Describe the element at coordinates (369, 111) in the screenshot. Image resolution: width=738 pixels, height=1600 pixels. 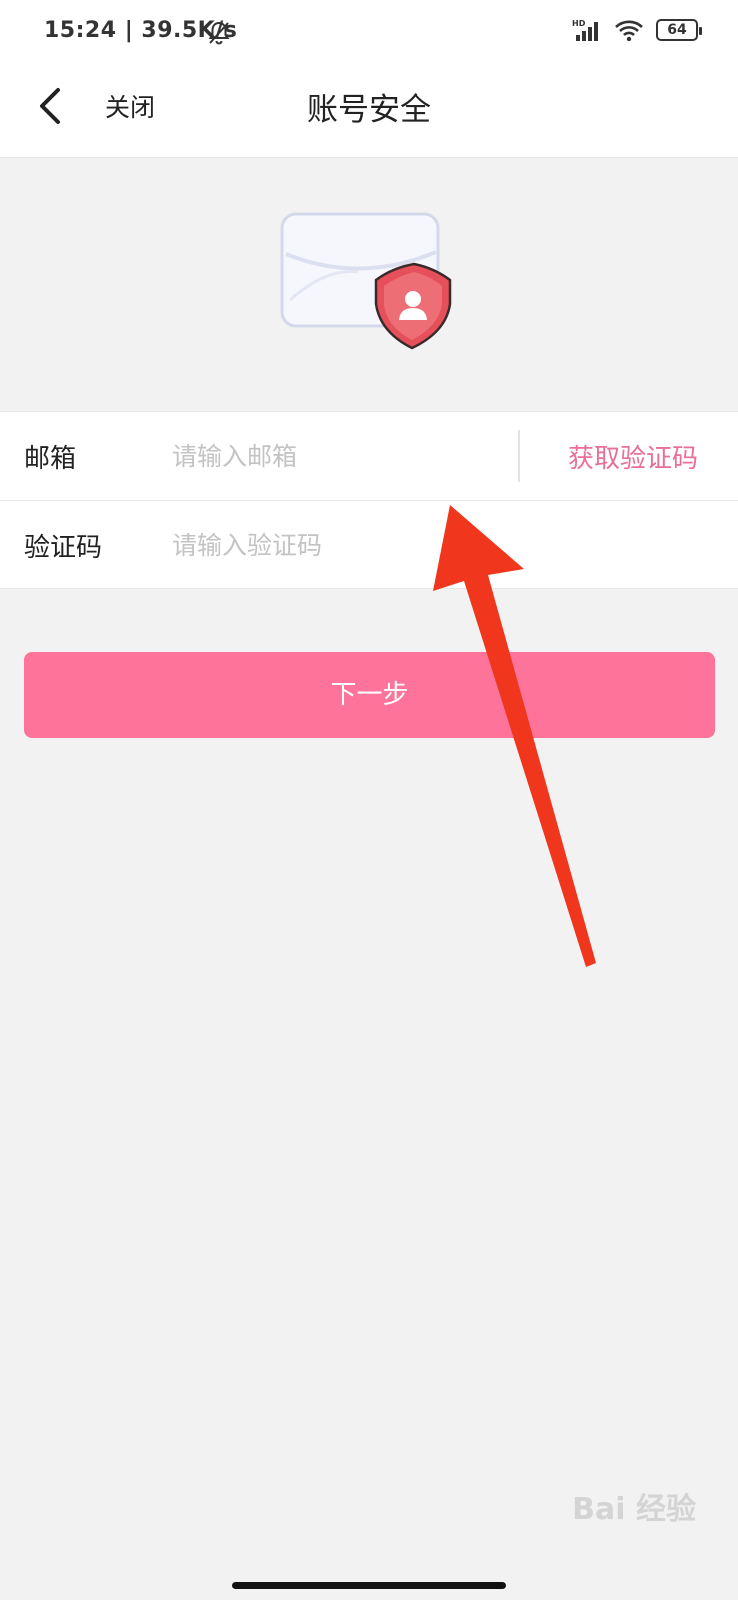
I see `nav-bar: 关闭 账号安全` at that location.